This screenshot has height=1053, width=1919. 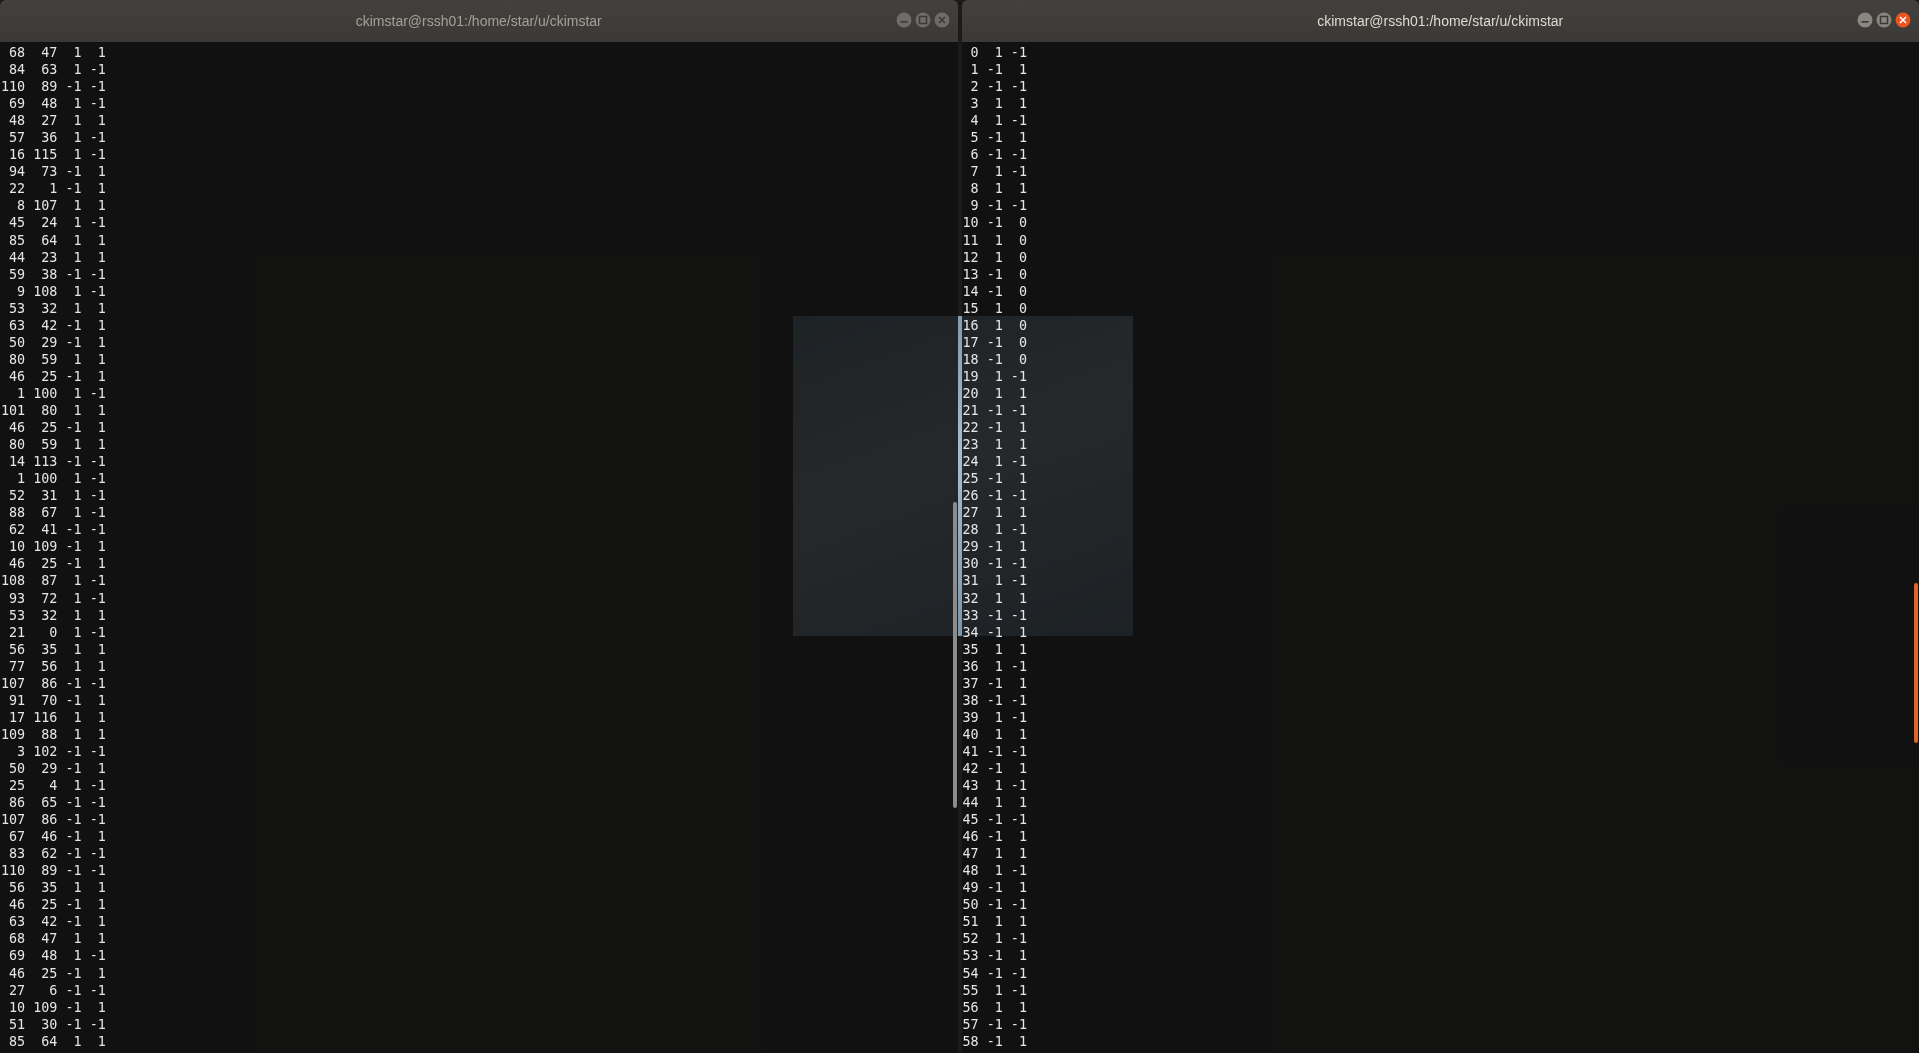 What do you see at coordinates (994, 530) in the screenshot?
I see `terminal-line: 28 1 -1` at bounding box center [994, 530].